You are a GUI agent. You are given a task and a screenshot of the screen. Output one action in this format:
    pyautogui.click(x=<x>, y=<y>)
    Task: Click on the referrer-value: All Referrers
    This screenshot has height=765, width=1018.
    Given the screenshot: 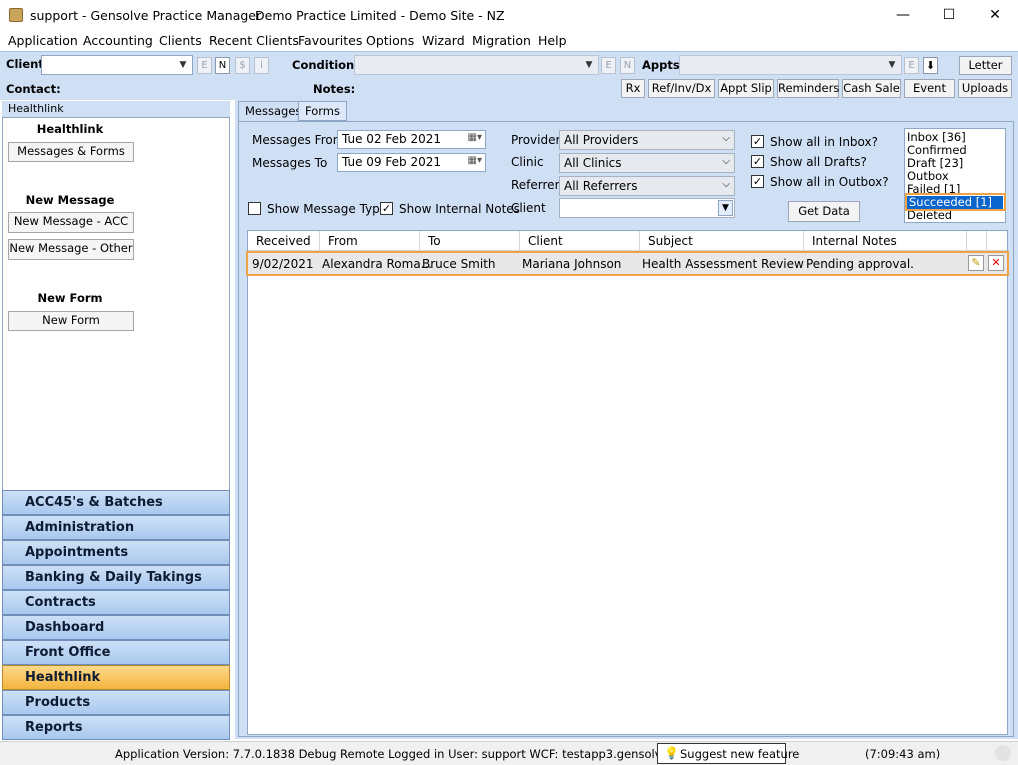 What is the action you would take?
    pyautogui.click(x=601, y=186)
    